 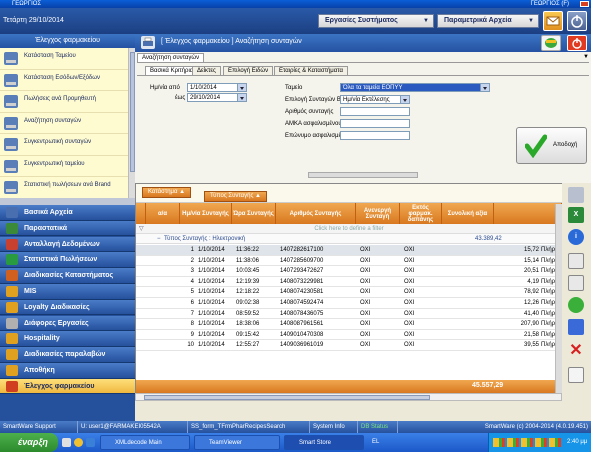 I want to click on module-button: Διαδικασίες παραλαβών, so click(x=67, y=355).